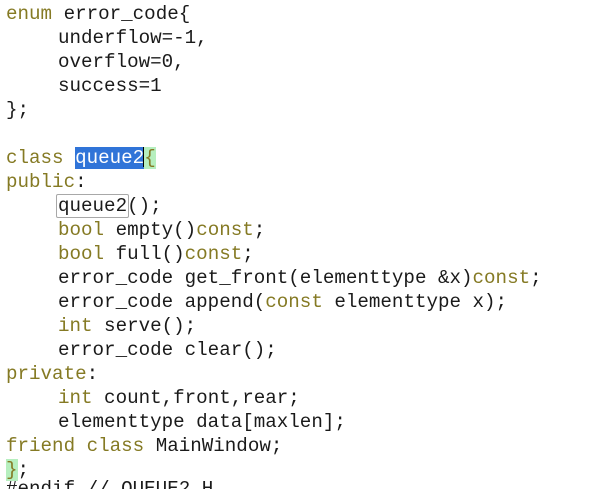  I want to click on code-text: overflow=0,, so click(121, 62).